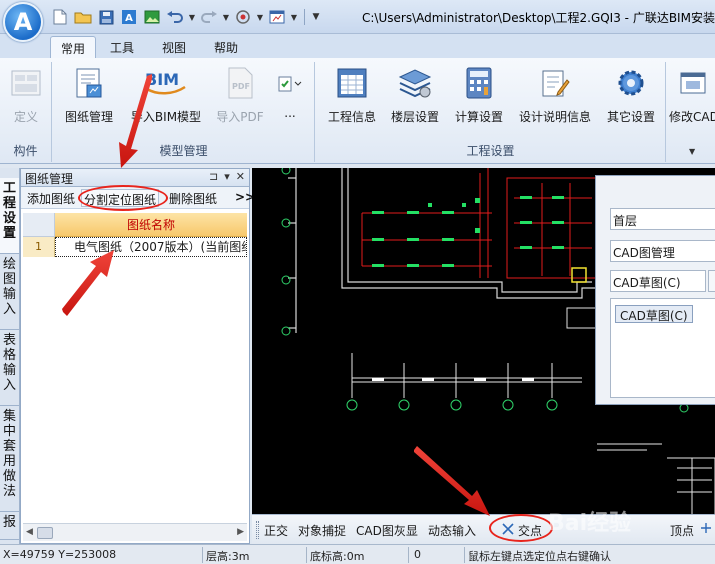 This screenshot has width=715, height=564. Describe the element at coordinates (226, 47) in the screenshot. I see `tab-help: 帮助` at that location.